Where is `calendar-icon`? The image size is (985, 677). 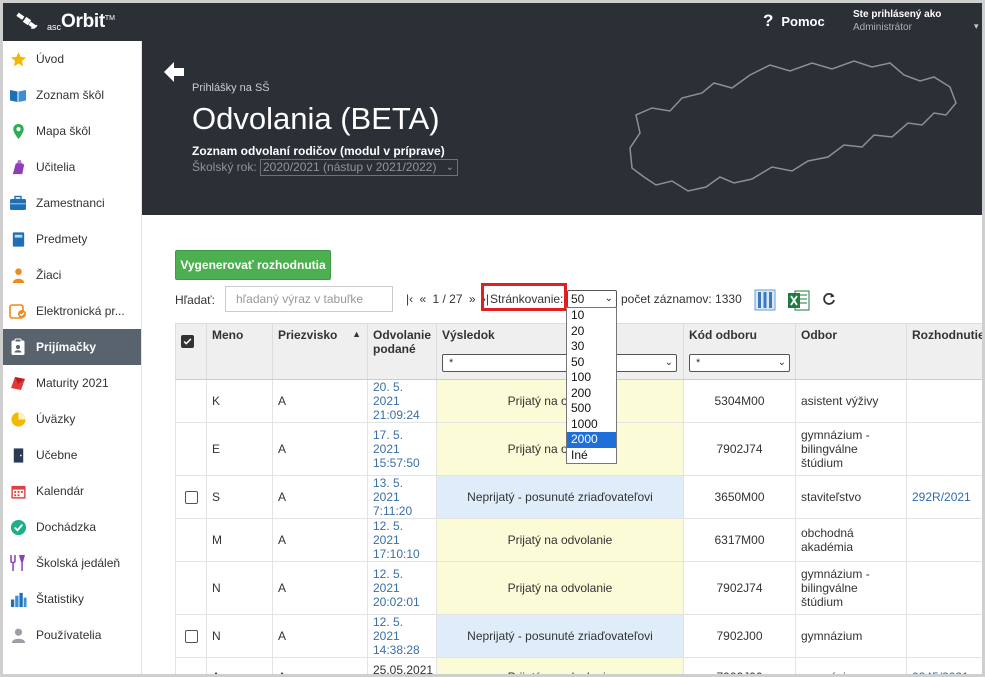
calendar-icon is located at coordinates (18, 491).